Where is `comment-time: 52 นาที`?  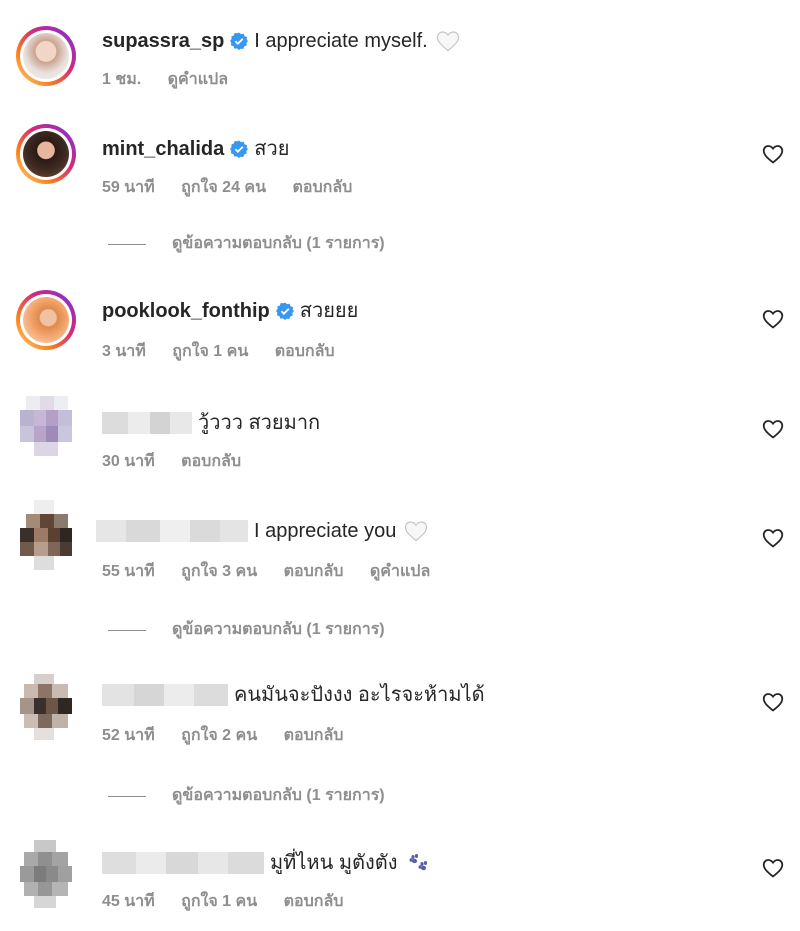 comment-time: 52 นาที is located at coordinates (128, 735).